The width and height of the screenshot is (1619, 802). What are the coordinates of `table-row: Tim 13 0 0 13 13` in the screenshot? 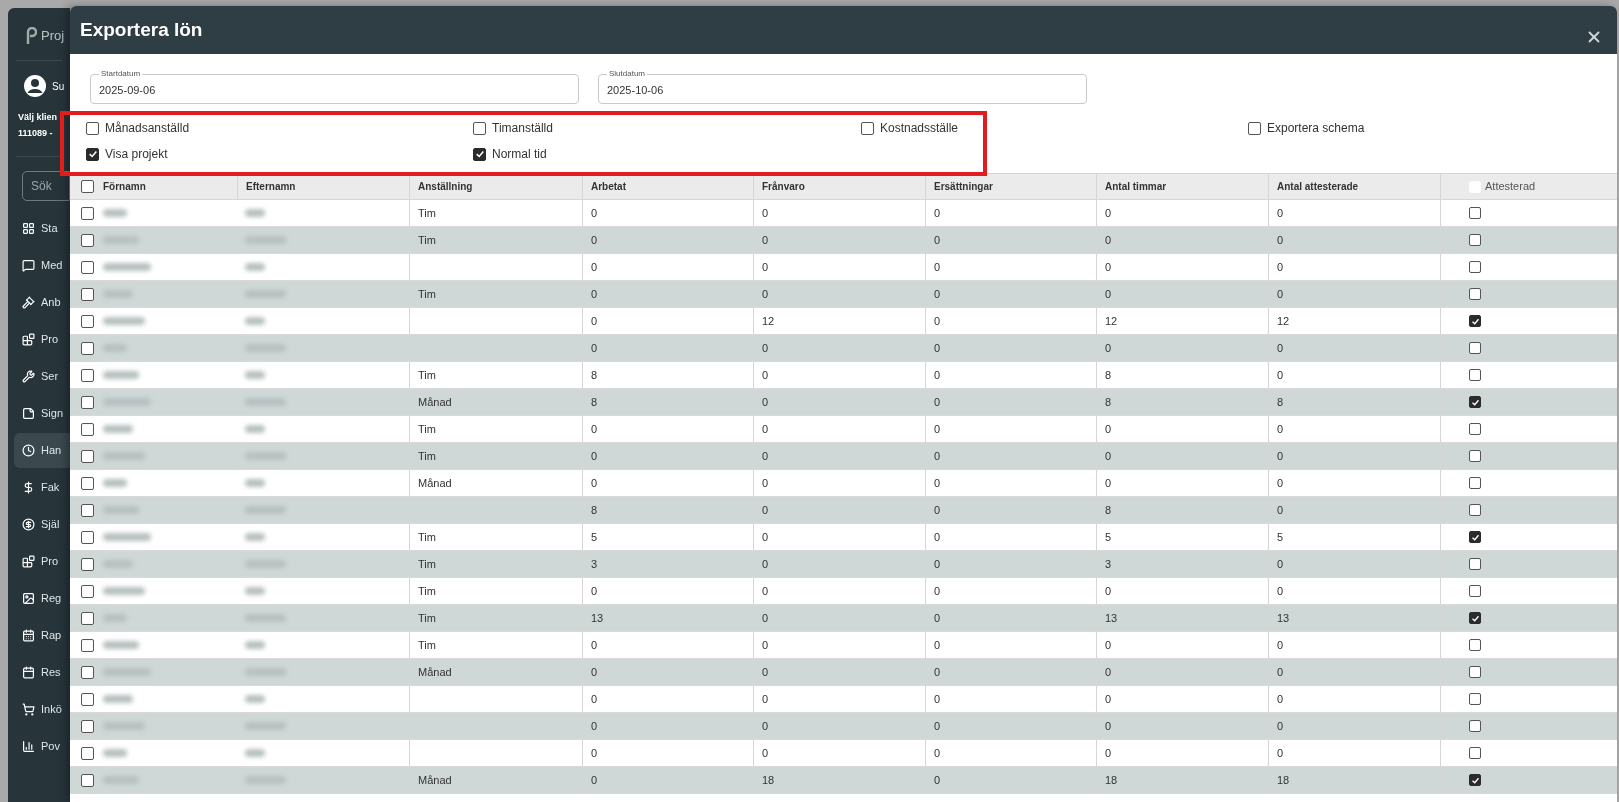 It's located at (843, 618).